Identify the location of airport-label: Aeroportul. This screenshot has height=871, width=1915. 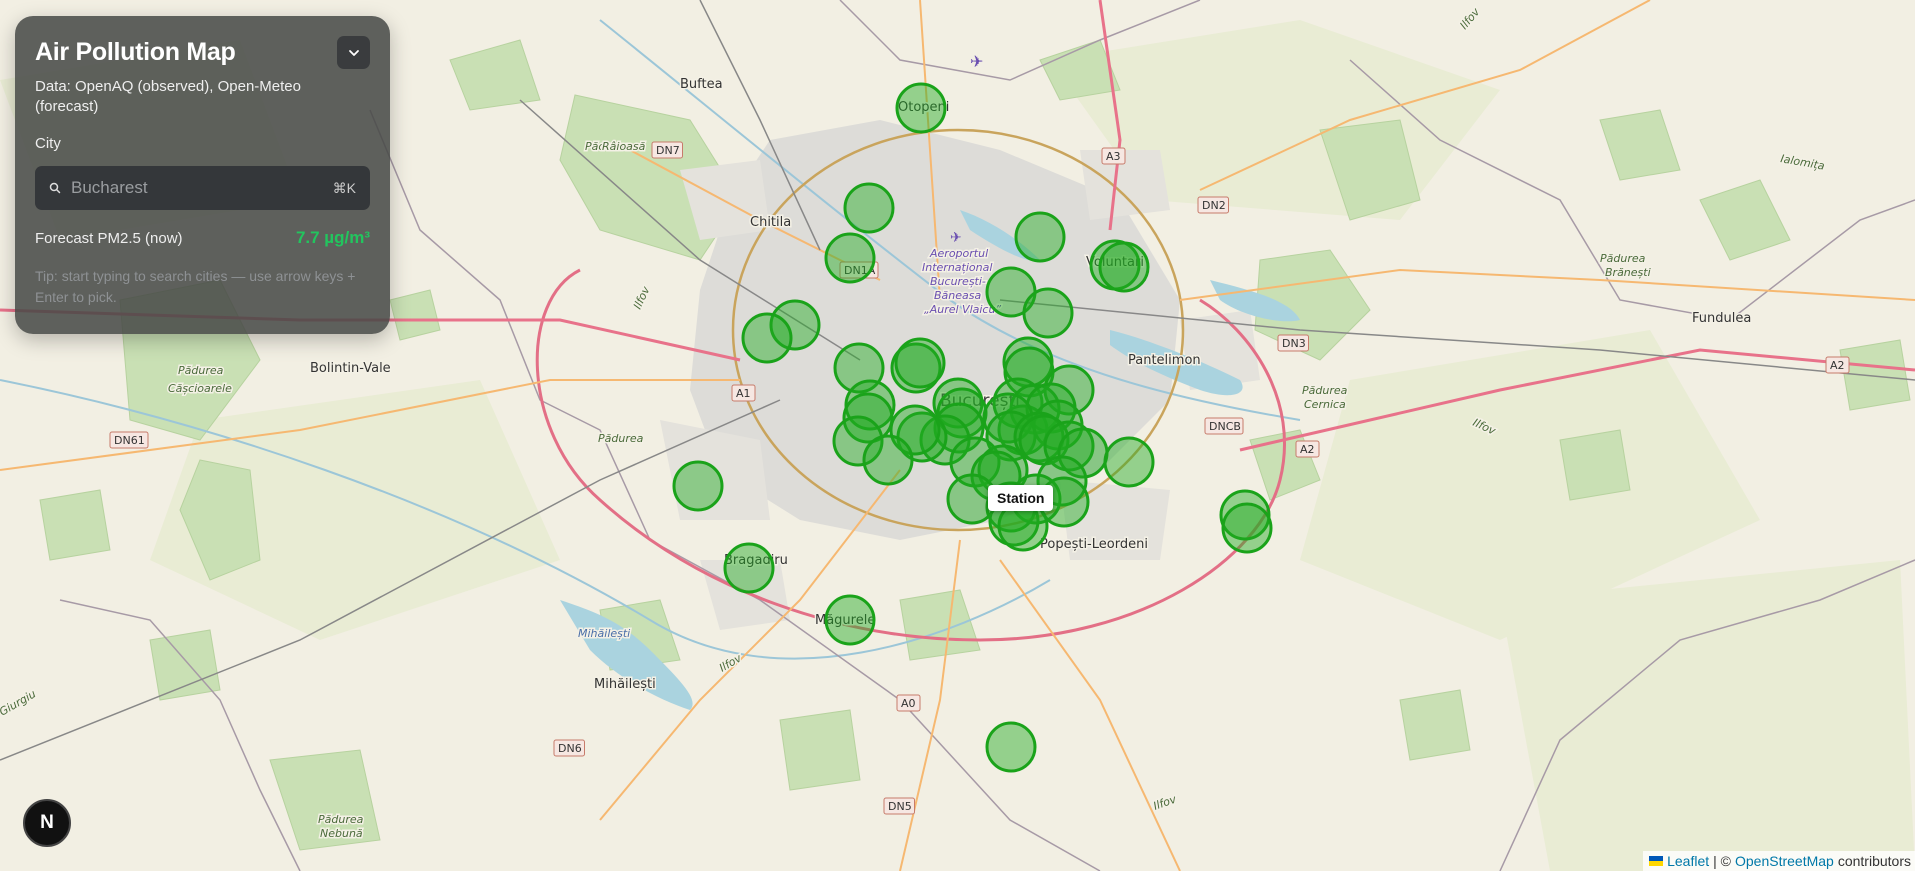
(958, 253).